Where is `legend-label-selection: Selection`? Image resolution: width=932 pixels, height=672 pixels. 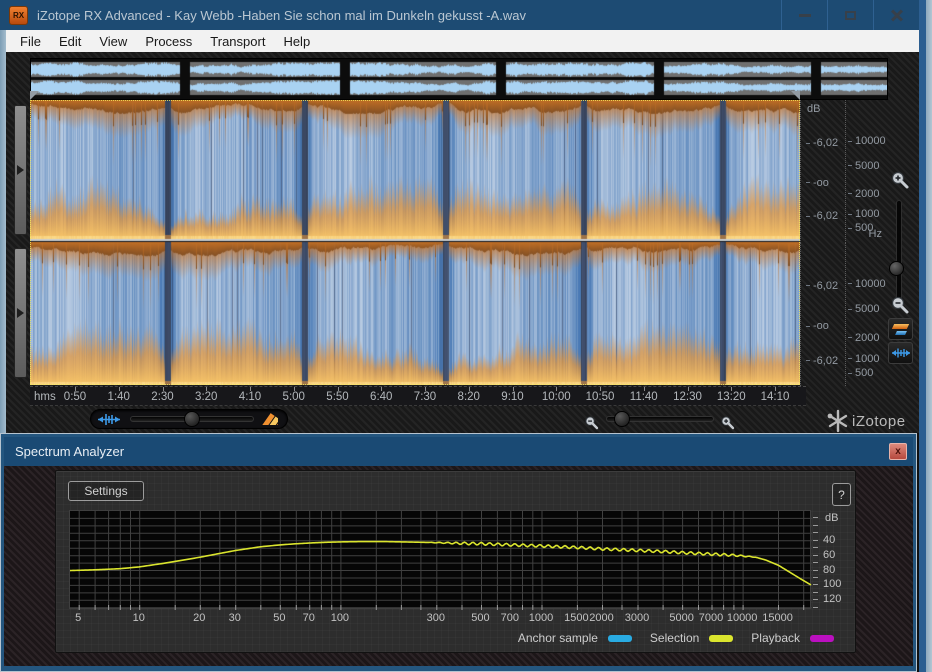
legend-label-selection: Selection is located at coordinates (674, 638).